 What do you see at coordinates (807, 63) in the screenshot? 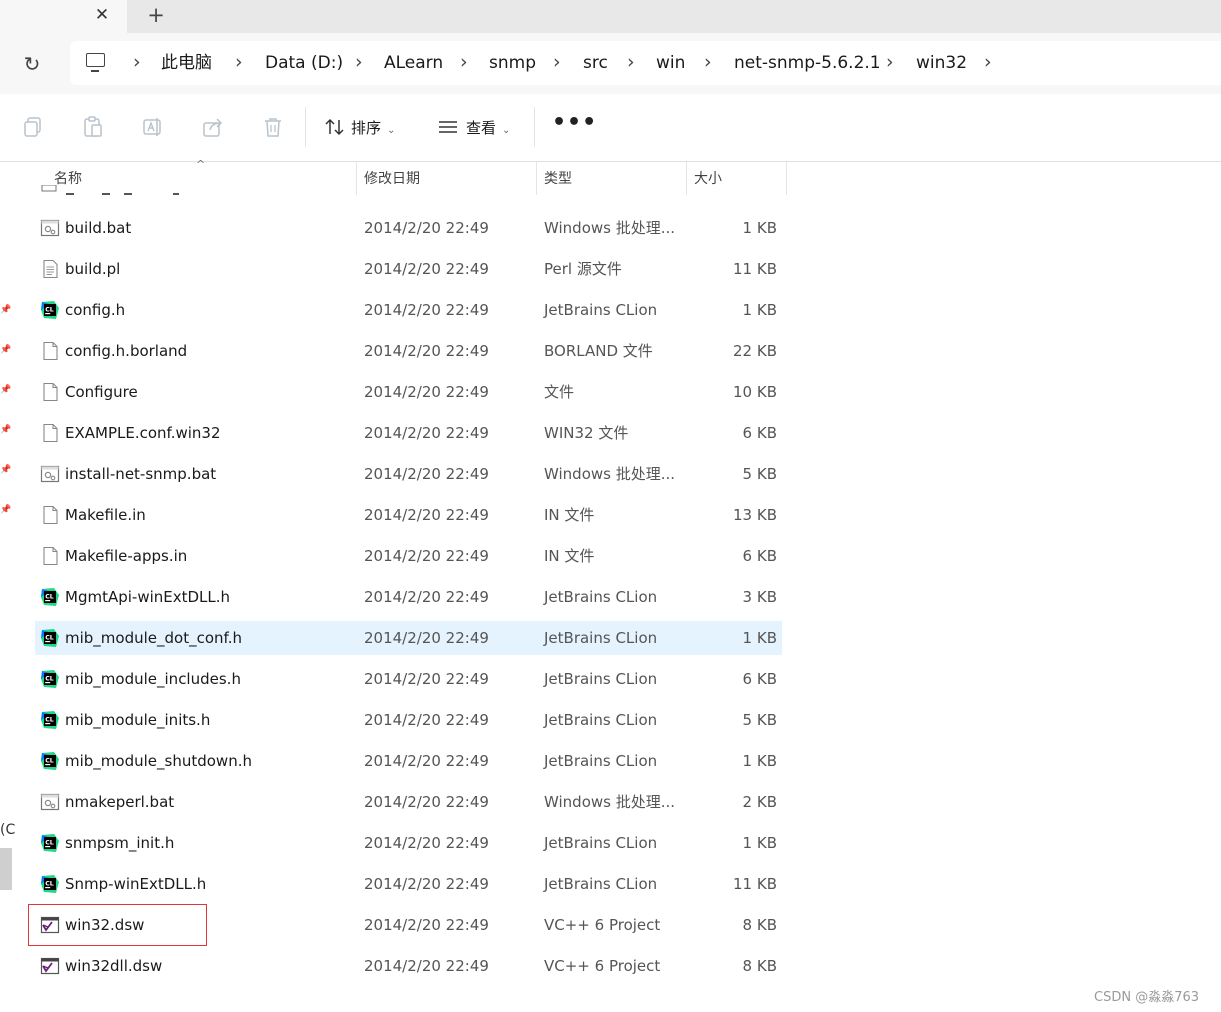
I see `breadcrumb-item: net-snmp-5.6.2.1` at bounding box center [807, 63].